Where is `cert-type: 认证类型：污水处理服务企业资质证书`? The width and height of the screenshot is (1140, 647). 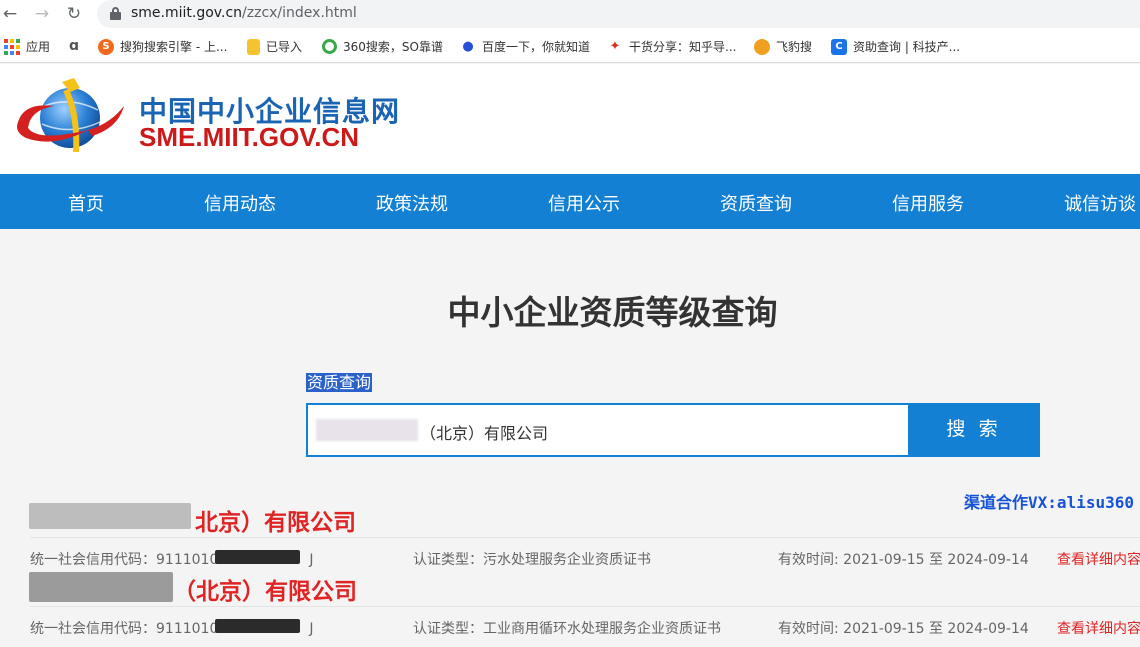
cert-type: 认证类型：污水处理服务企业资质证书 is located at coordinates (532, 560).